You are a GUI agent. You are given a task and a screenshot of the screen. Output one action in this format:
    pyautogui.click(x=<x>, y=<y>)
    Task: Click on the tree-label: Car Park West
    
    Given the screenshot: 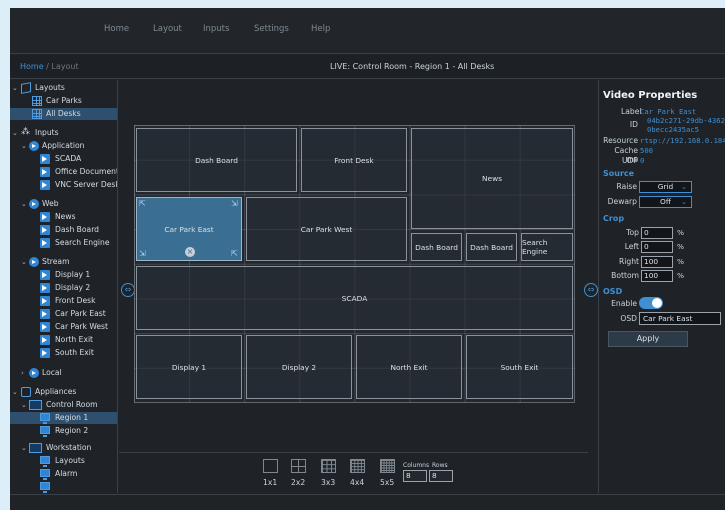 What is the action you would take?
    pyautogui.click(x=81, y=326)
    